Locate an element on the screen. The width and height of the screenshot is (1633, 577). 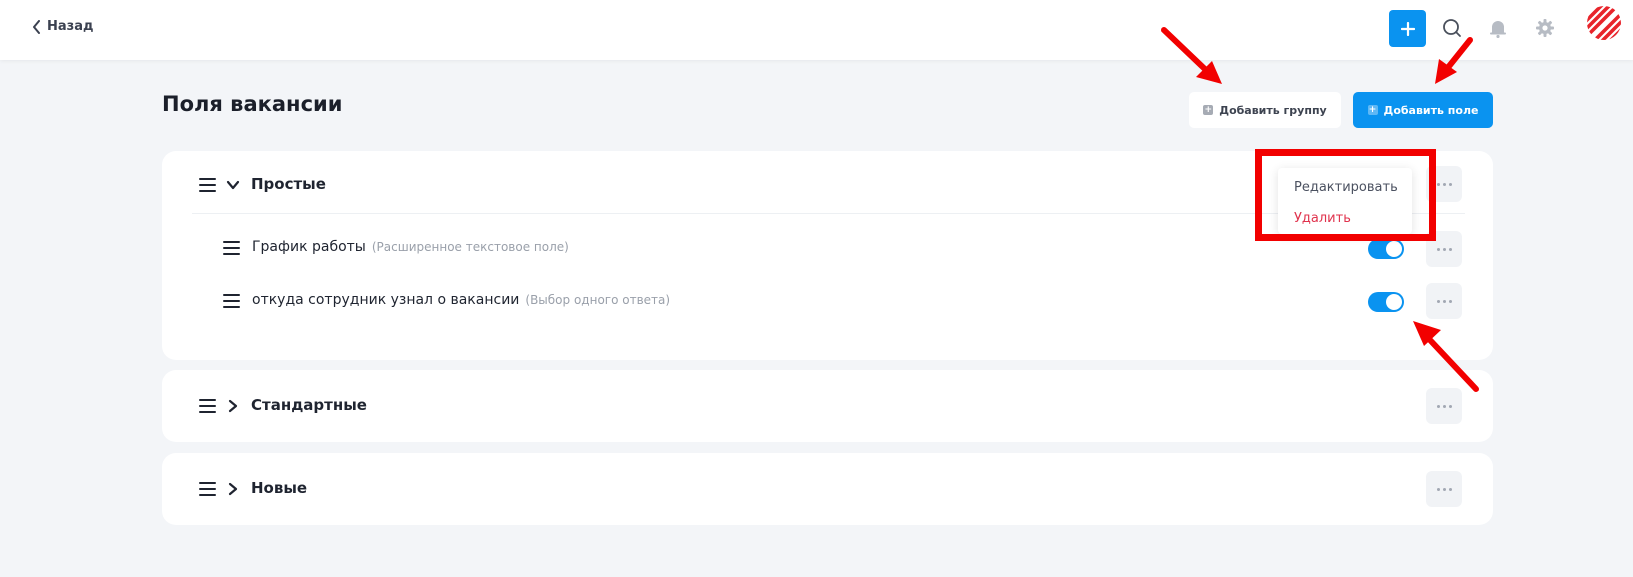
notifications-button is located at coordinates (1498, 28).